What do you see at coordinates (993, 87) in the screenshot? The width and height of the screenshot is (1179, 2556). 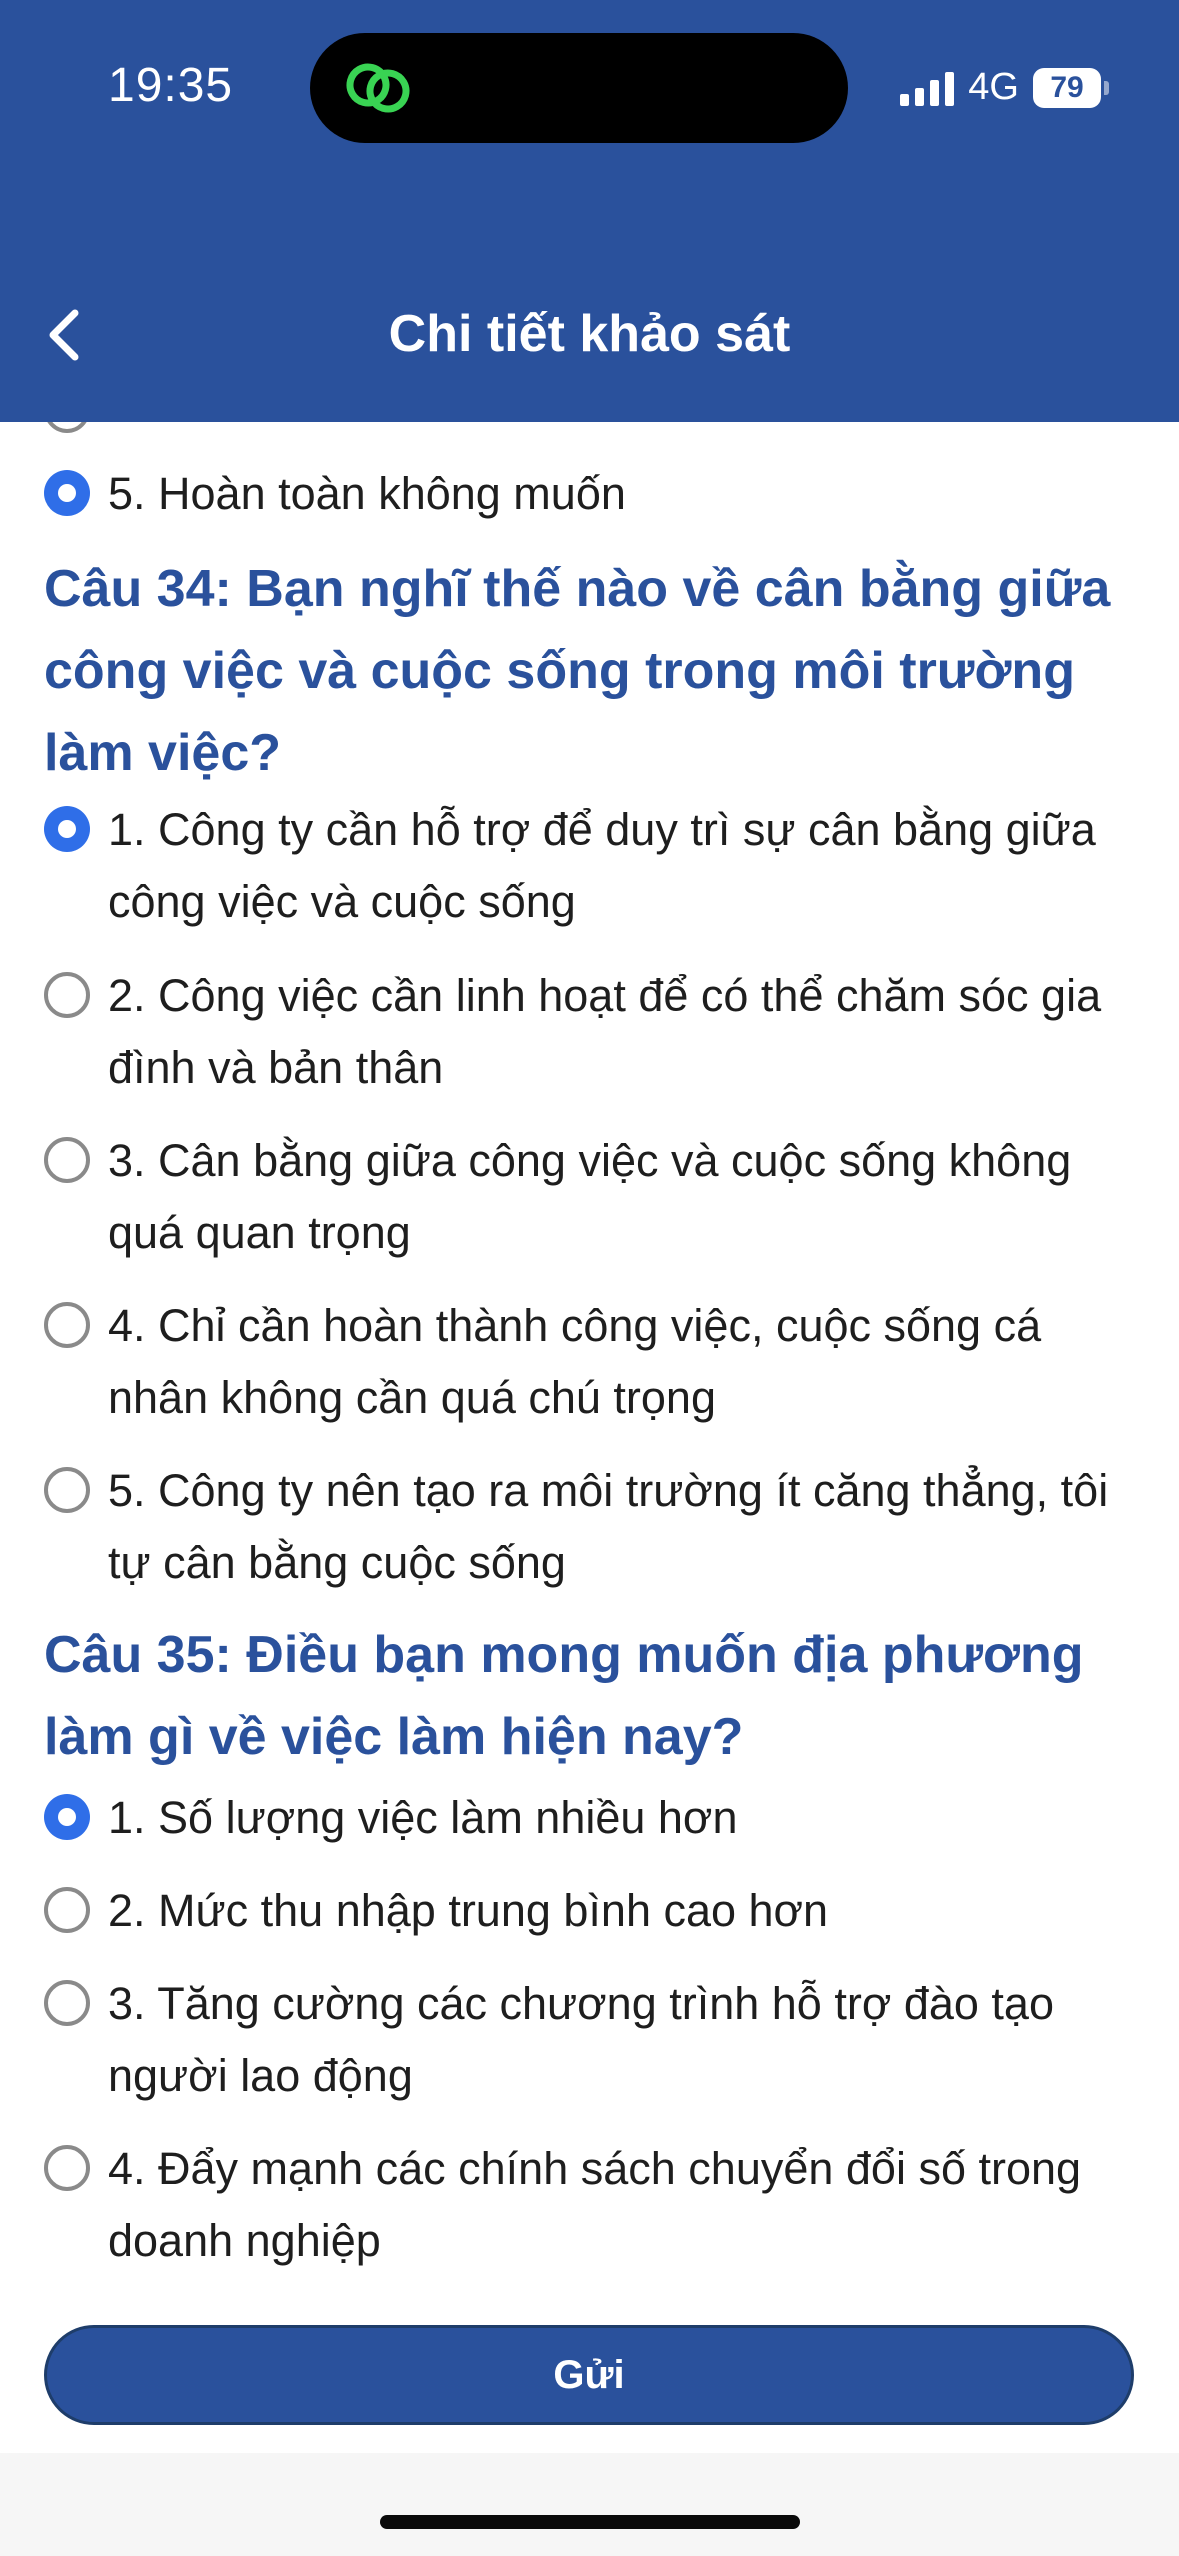 I see `network-type: 4G` at bounding box center [993, 87].